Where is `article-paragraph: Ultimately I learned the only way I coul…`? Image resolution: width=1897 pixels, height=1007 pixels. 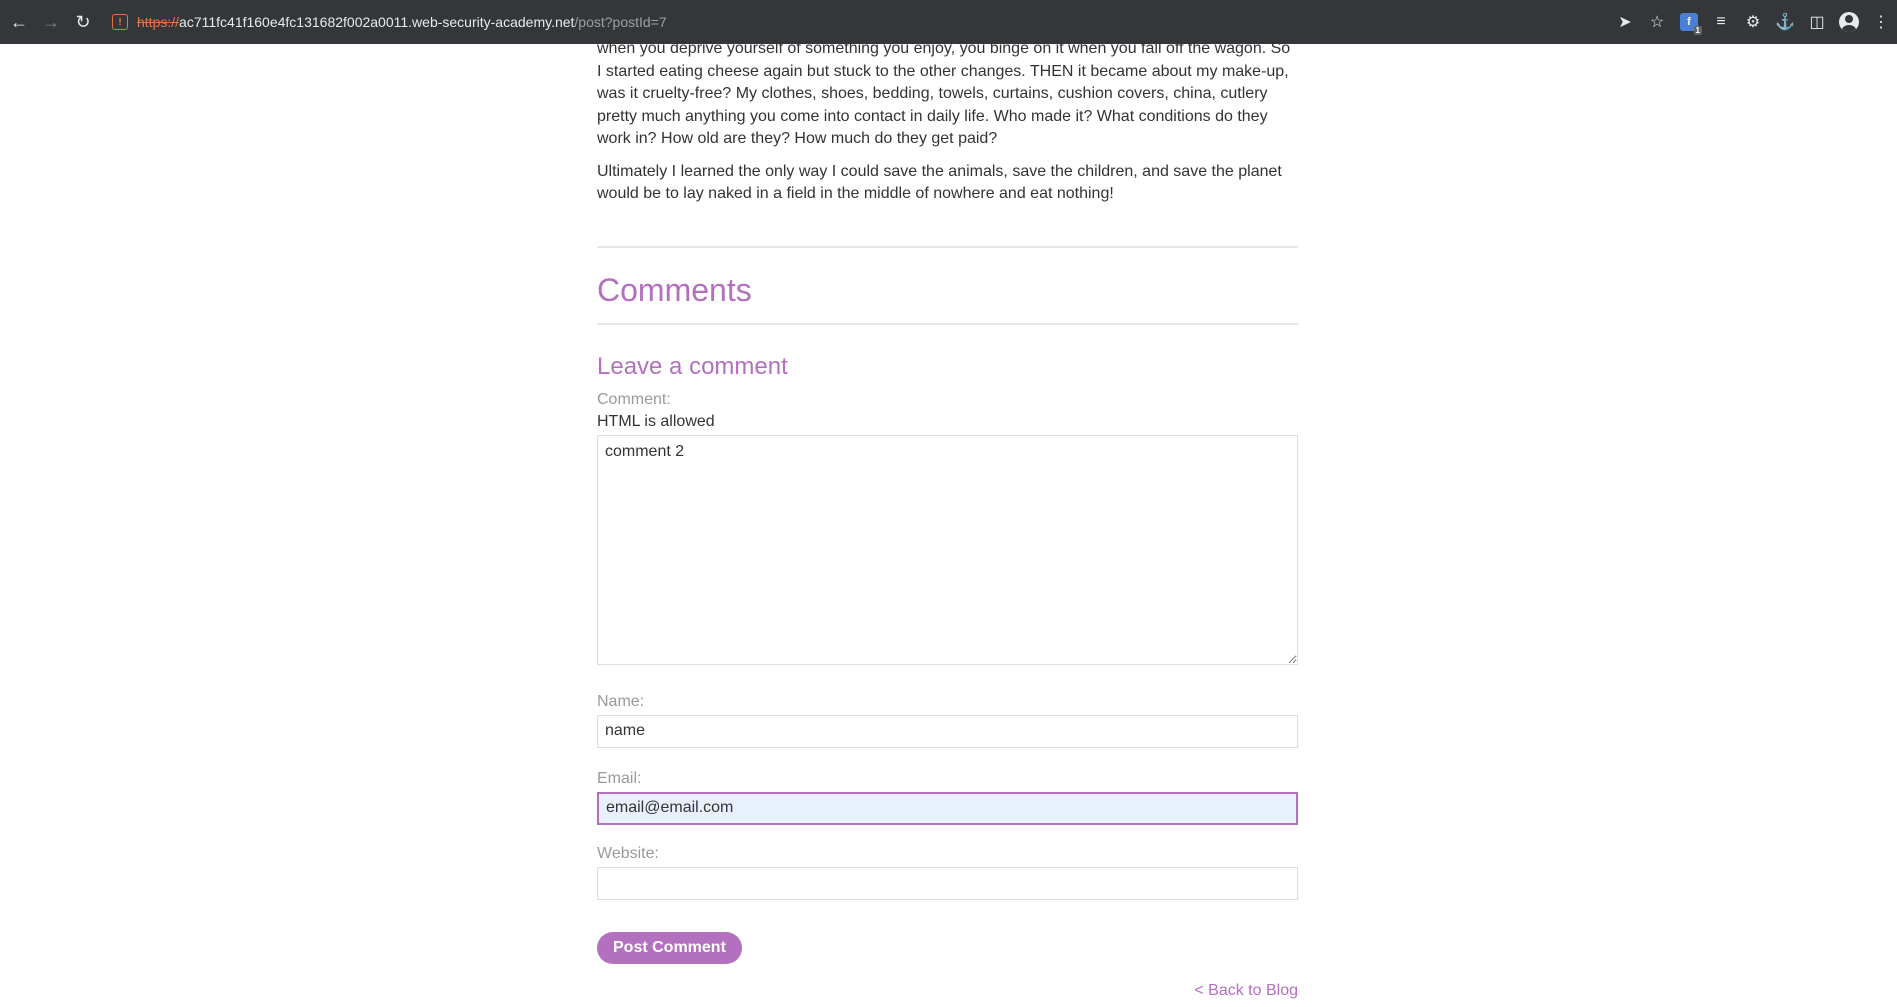 article-paragraph: Ultimately I learned the only way I coul… is located at coordinates (939, 182).